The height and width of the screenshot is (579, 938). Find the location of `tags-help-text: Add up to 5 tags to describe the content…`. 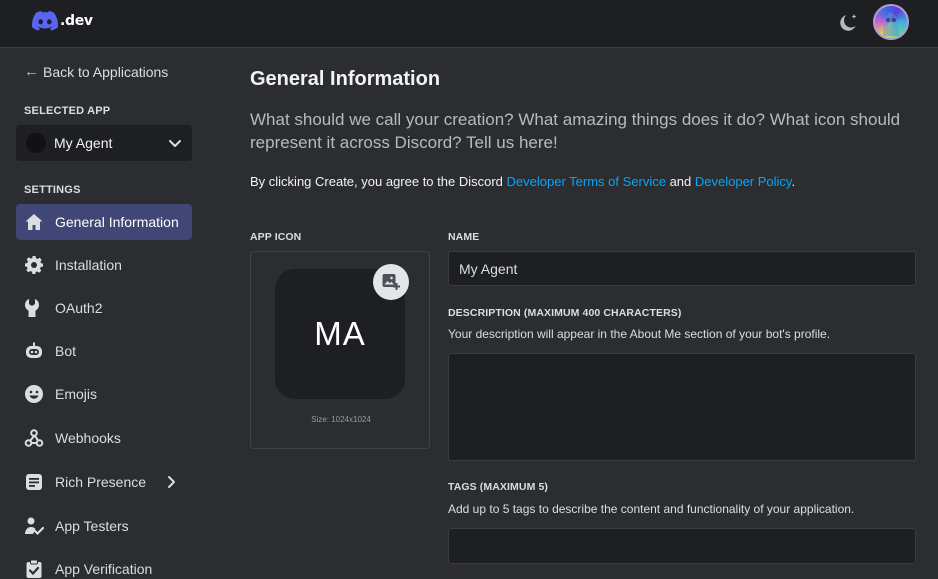

tags-help-text: Add up to 5 tags to describe the content… is located at coordinates (651, 509).